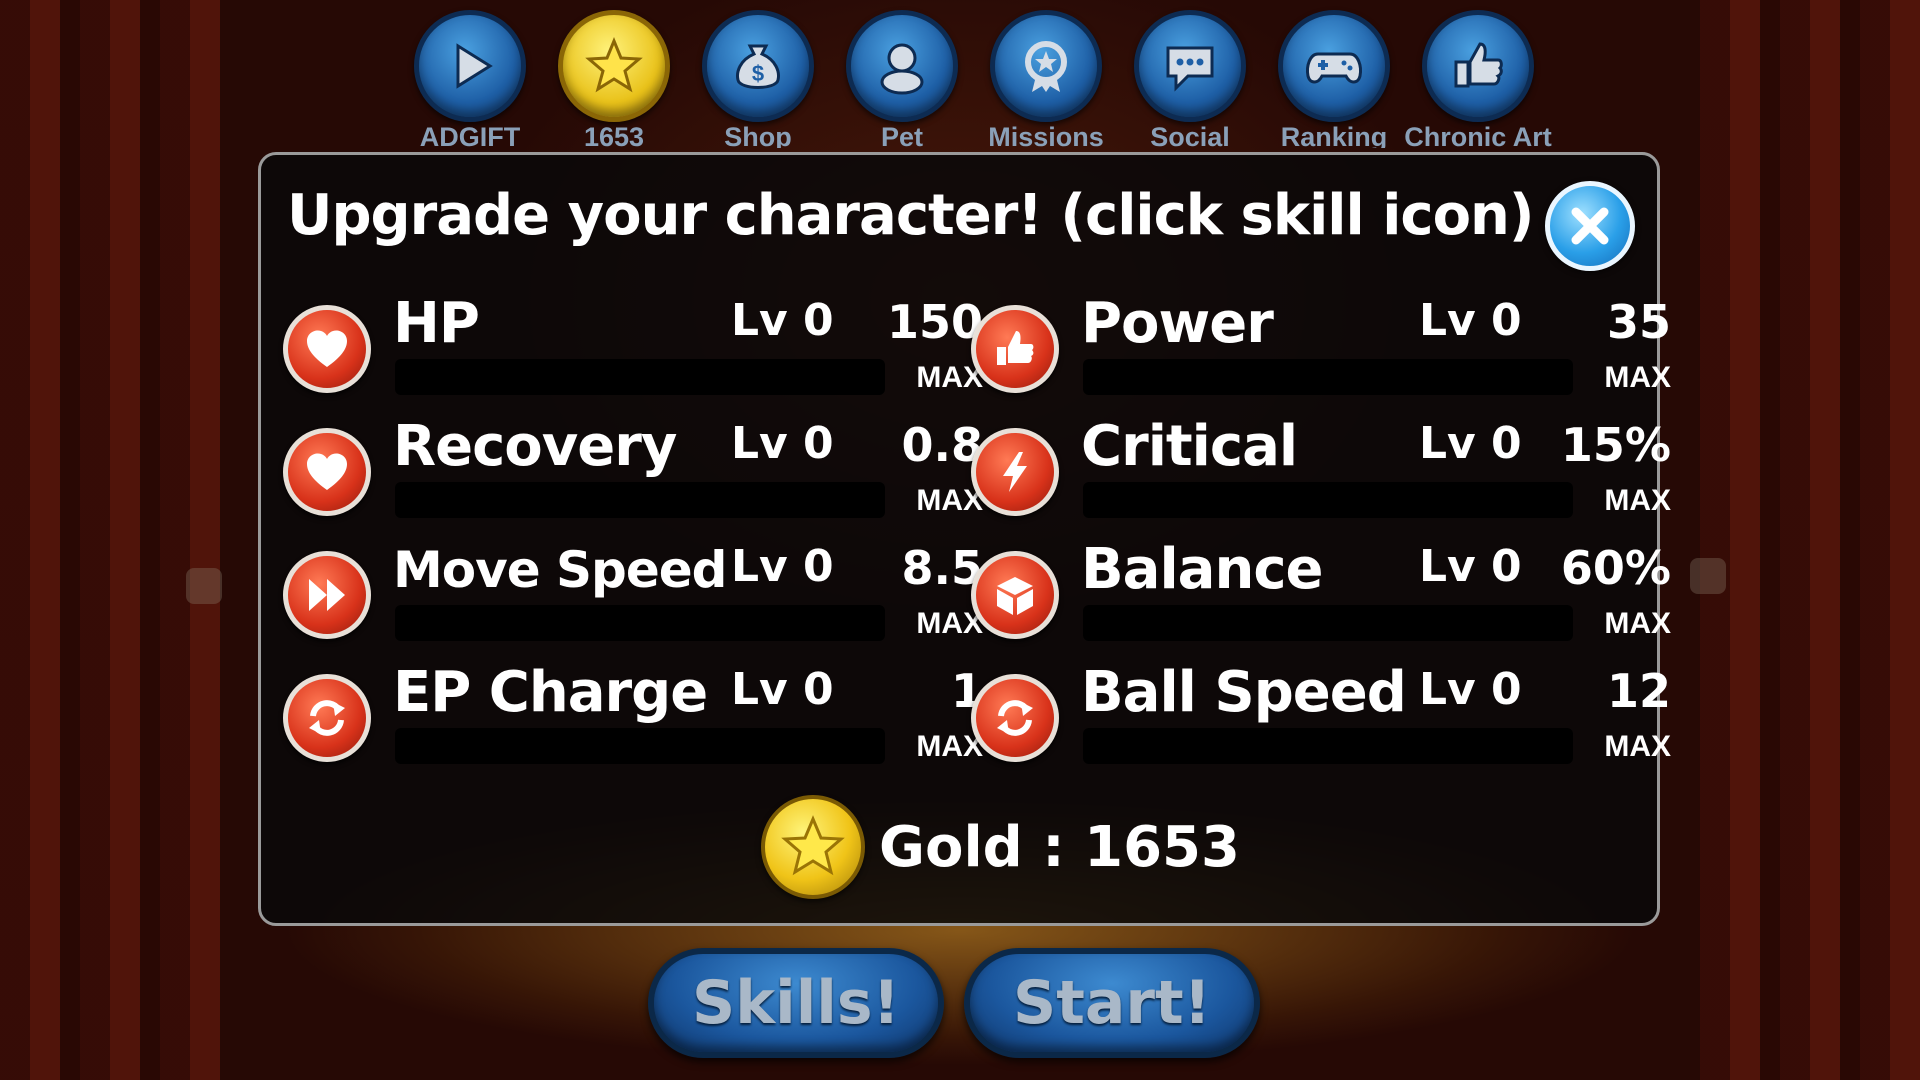 The image size is (1920, 1080). I want to click on lightning-icon, so click(1015, 472).